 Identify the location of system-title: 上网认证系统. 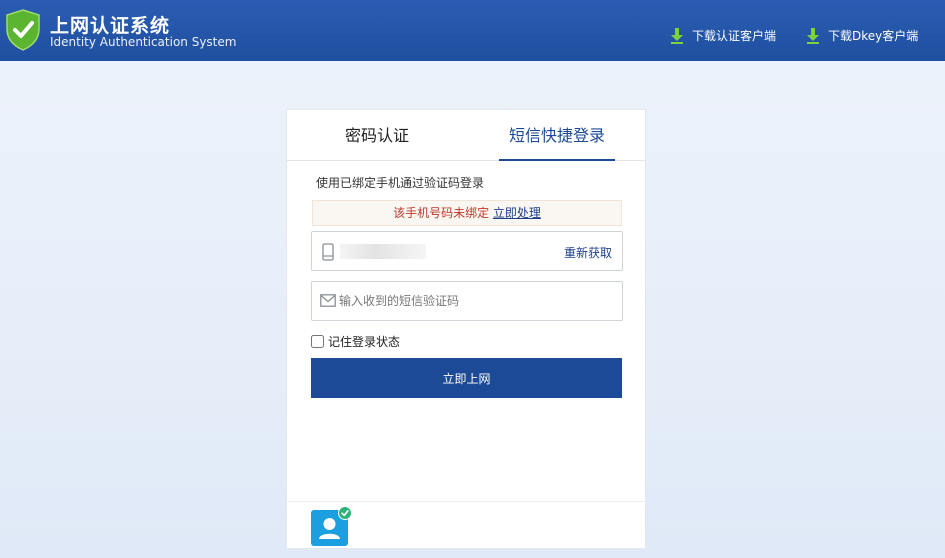
(110, 26).